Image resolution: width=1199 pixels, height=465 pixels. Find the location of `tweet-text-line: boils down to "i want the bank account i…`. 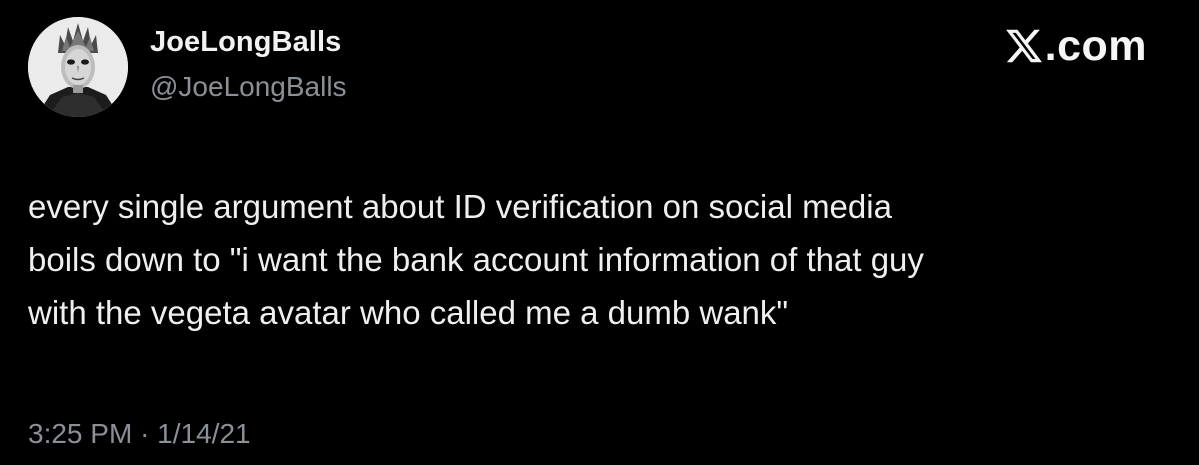

tweet-text-line: boils down to "i want the bank account i… is located at coordinates (476, 259).